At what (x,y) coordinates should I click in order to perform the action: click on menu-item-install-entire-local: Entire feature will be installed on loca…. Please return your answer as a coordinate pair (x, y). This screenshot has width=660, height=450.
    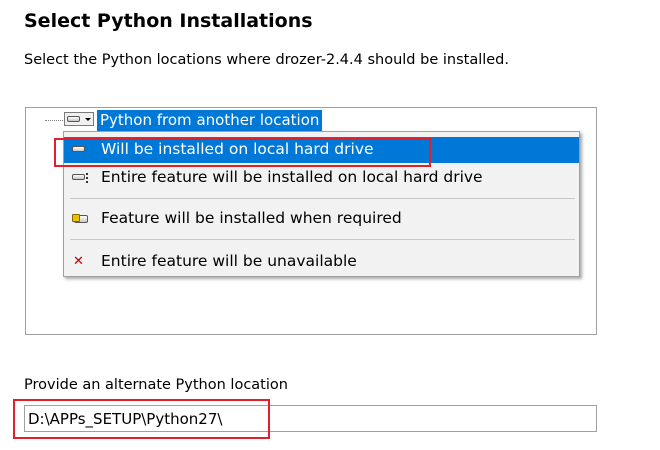
    Looking at the image, I should click on (321, 178).